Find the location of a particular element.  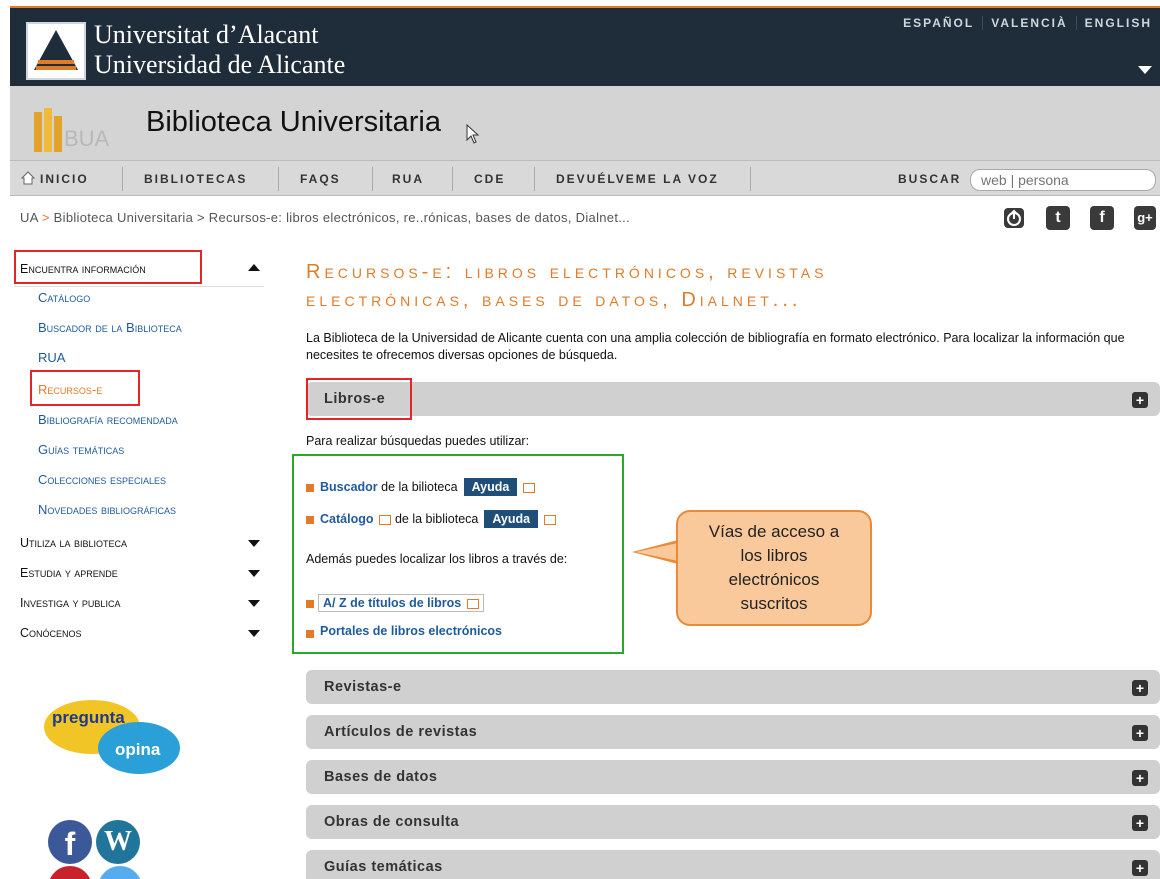

sidebar-item-novedades: Novedades bibliográficas is located at coordinates (107, 509).